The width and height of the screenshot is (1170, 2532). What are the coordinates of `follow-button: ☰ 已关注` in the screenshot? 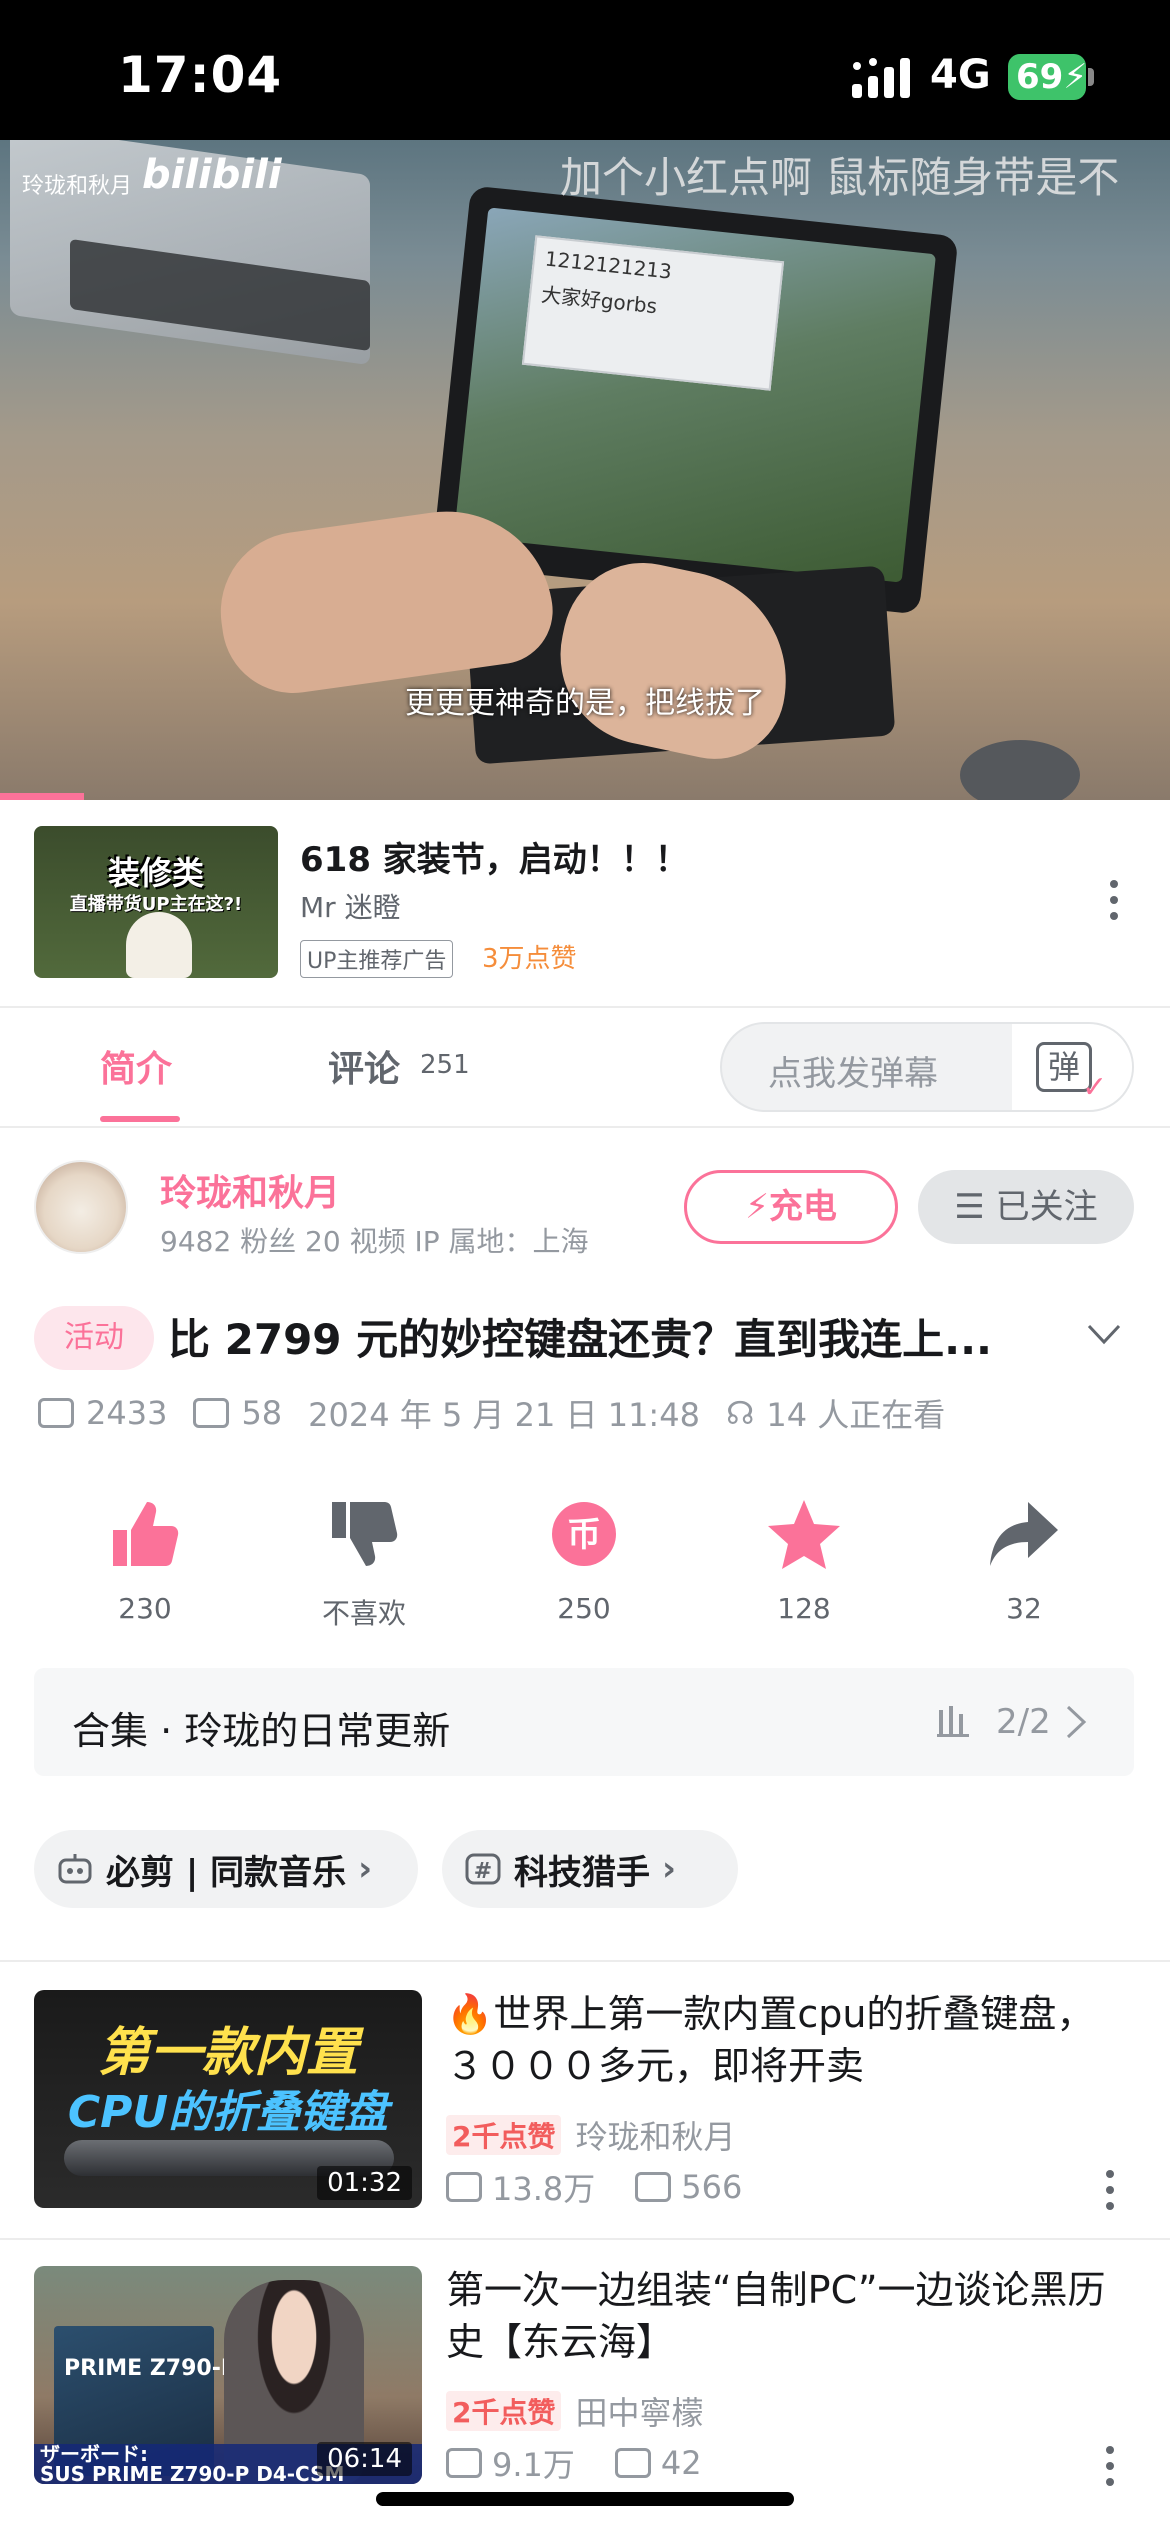 It's located at (1026, 1207).